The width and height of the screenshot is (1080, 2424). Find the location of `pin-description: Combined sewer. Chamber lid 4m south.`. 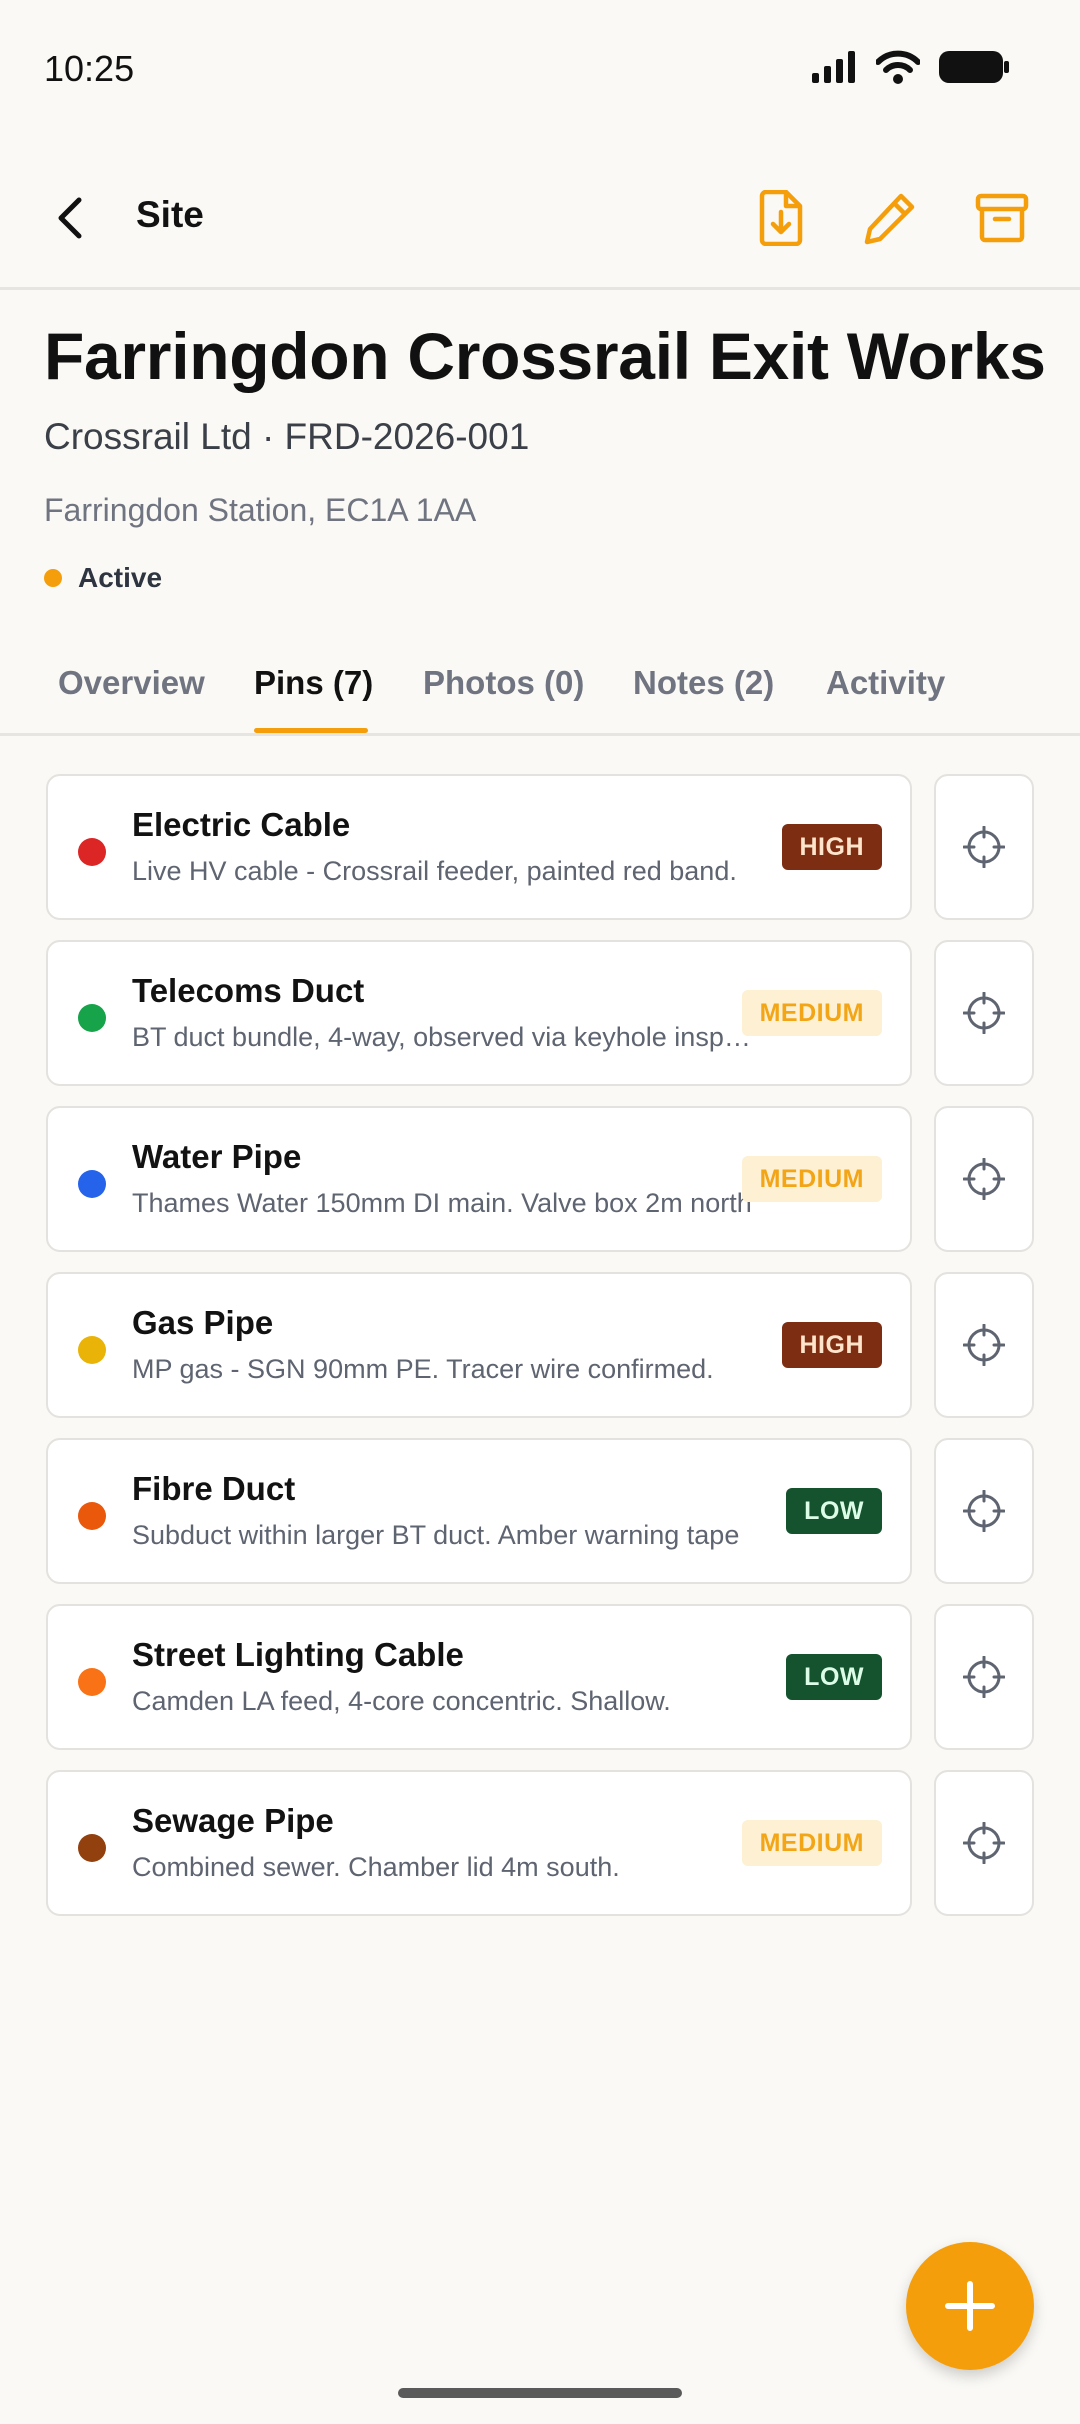

pin-description: Combined sewer. Chamber lid 4m south. is located at coordinates (376, 1867).